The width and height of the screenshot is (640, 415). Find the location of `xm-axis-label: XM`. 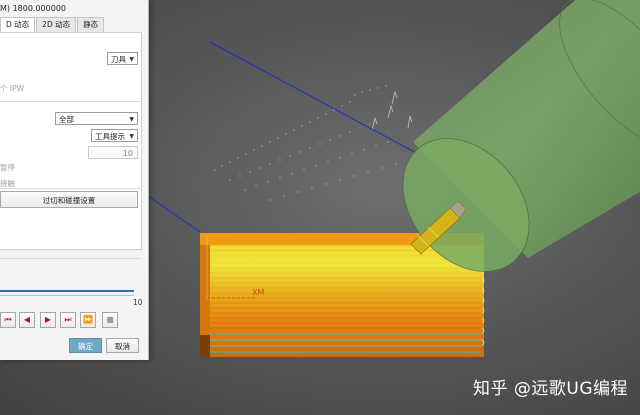

xm-axis-label: XM is located at coordinates (258, 292).